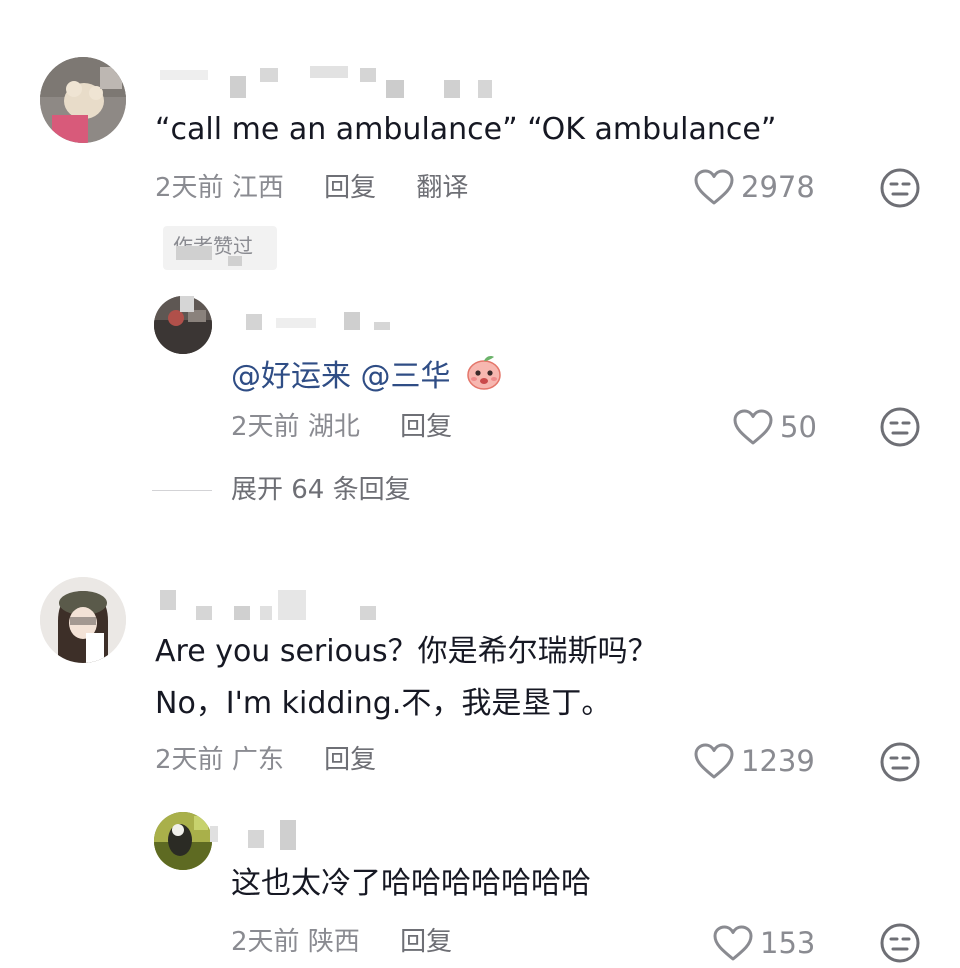 The image size is (960, 968). I want to click on comment-meta: 2天前 江西 回复 翻译, so click(311, 188).